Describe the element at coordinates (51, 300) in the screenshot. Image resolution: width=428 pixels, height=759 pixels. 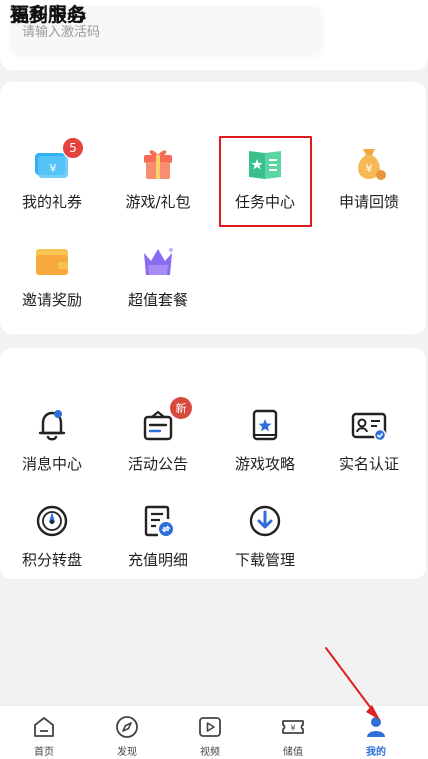
I see `welfare-item-label: 邀请奖励` at that location.